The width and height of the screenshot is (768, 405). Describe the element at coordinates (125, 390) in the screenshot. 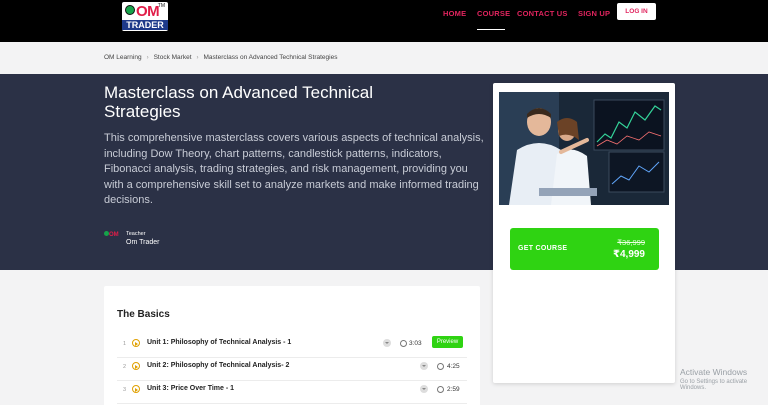

I see `unit-number: 3` at that location.